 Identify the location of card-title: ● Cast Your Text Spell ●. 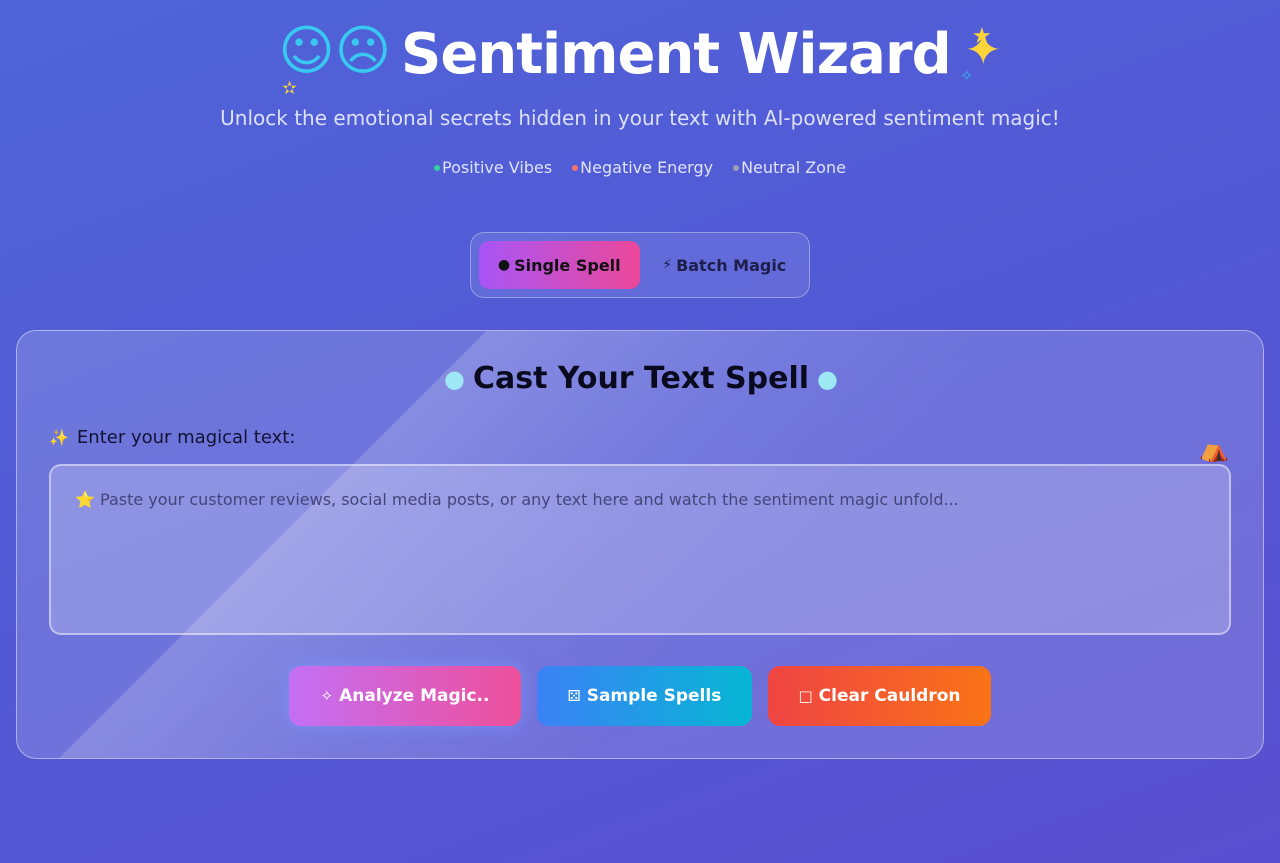
(640, 378).